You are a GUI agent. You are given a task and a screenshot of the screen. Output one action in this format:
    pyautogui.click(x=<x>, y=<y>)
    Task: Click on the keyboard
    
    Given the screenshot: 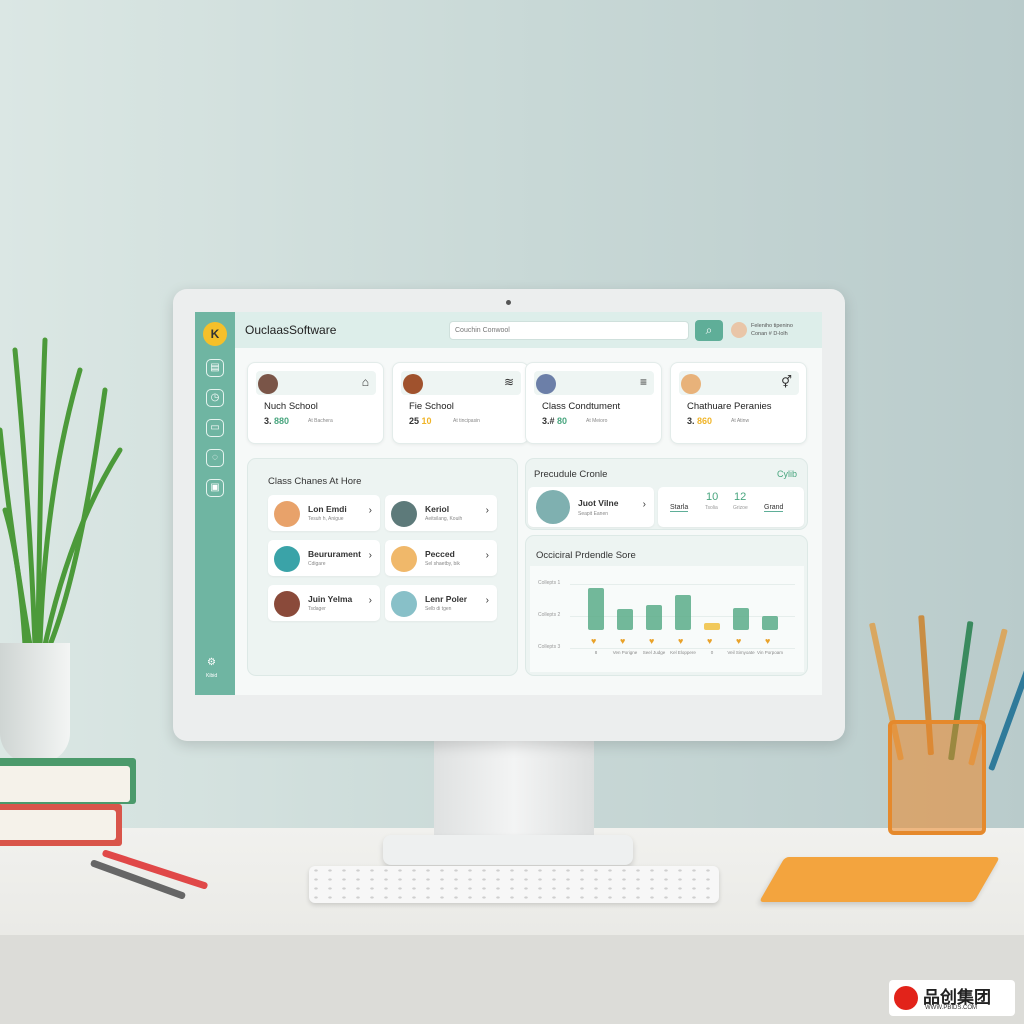 What is the action you would take?
    pyautogui.click(x=514, y=884)
    